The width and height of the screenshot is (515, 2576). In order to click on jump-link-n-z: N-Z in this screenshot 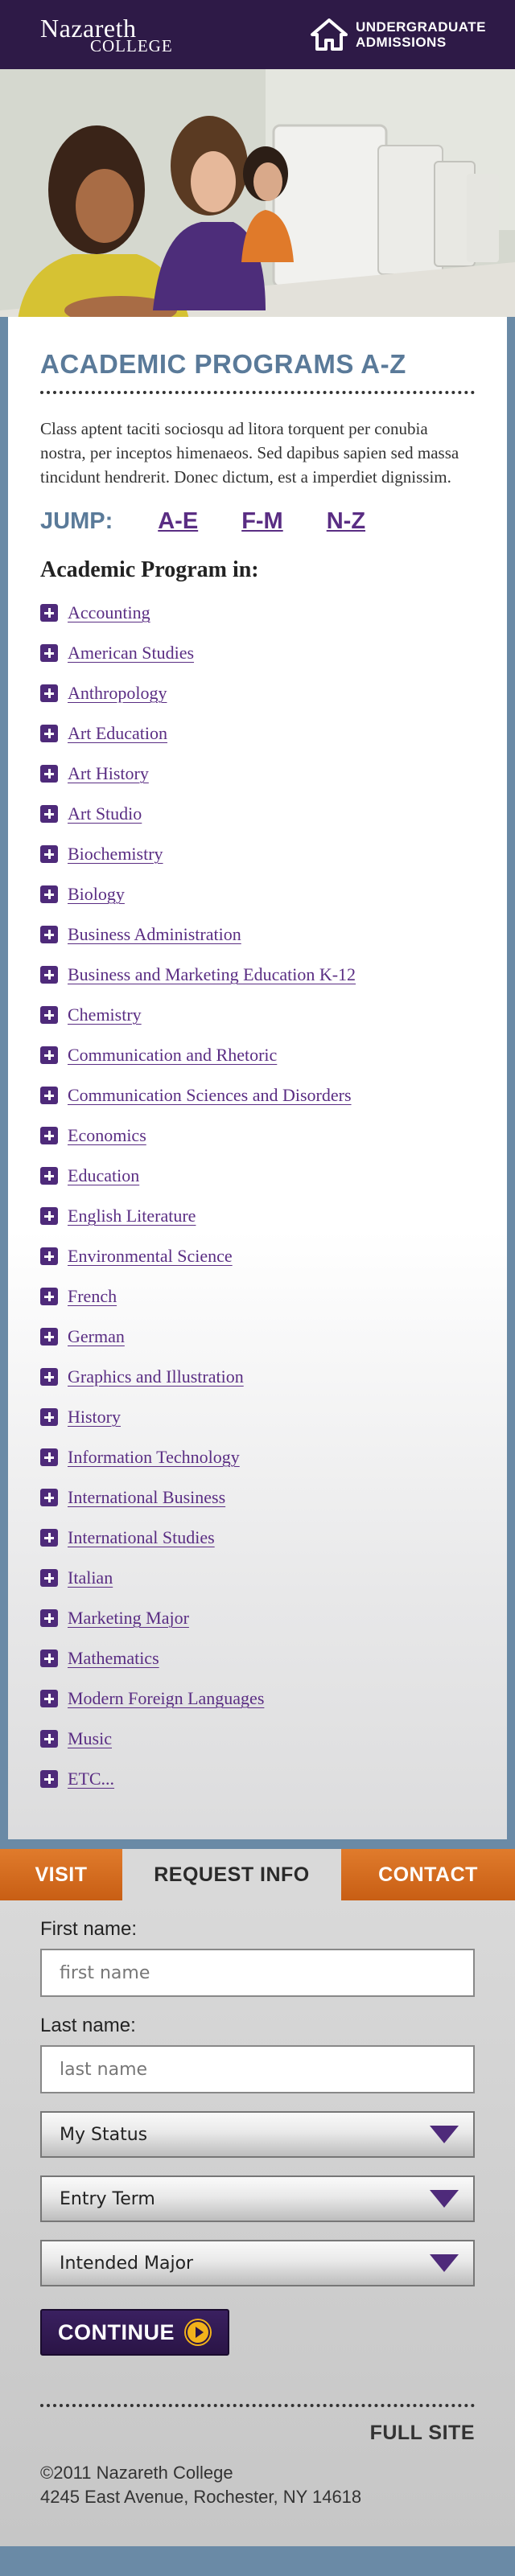, I will do `click(346, 521)`.